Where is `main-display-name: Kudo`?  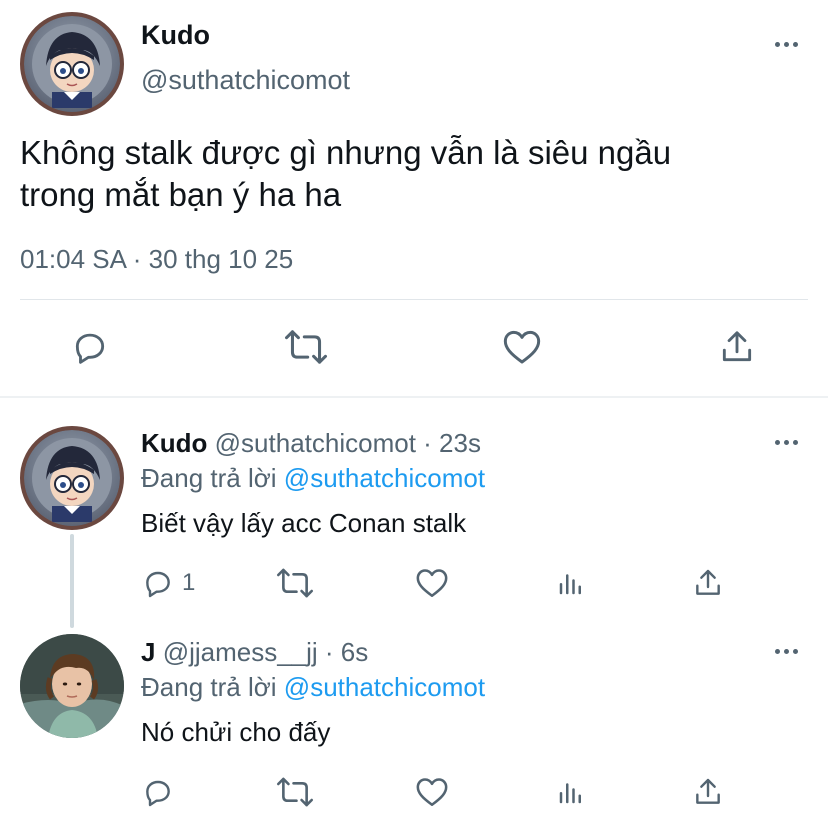
main-display-name: Kudo is located at coordinates (175, 35).